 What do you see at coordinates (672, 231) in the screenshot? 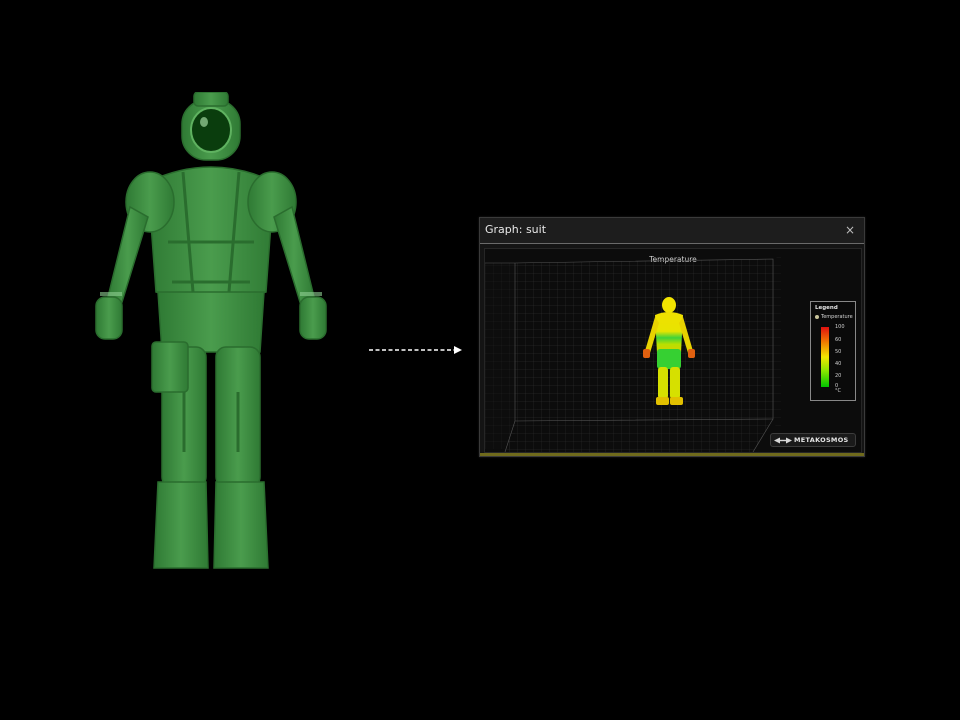
I see `window-titlebar: Graph: suit ×` at bounding box center [672, 231].